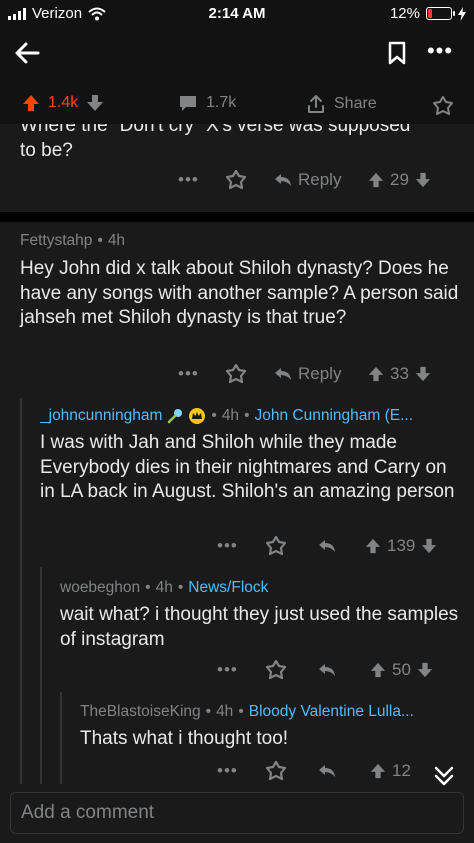  Describe the element at coordinates (404, 13) in the screenshot. I see `battery-percent: 12%` at that location.